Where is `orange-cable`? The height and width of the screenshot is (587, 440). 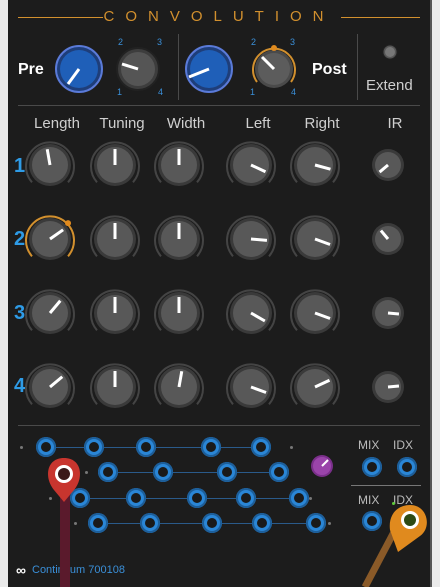
orange-cable is located at coordinates (394, 546).